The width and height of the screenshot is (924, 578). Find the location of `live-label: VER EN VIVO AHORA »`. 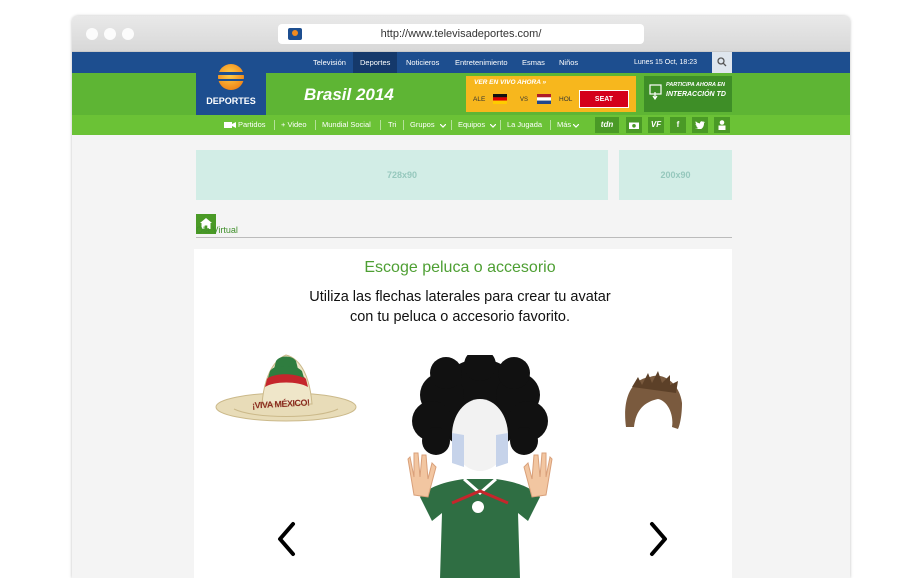

live-label: VER EN VIVO AHORA » is located at coordinates (510, 82).